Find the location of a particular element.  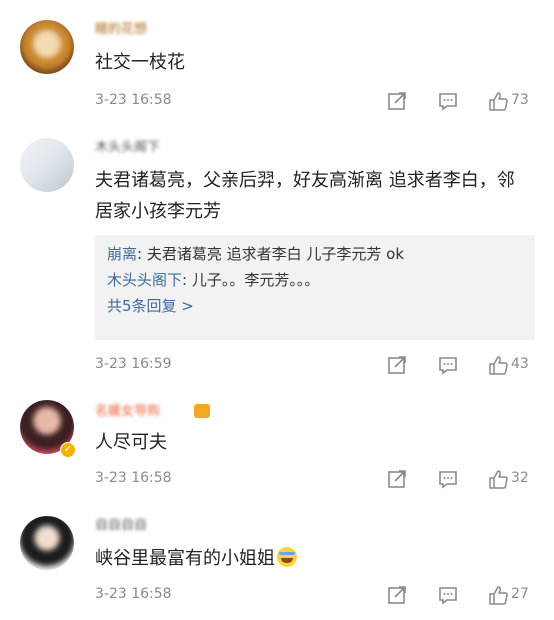

like-count: 73 is located at coordinates (520, 100).